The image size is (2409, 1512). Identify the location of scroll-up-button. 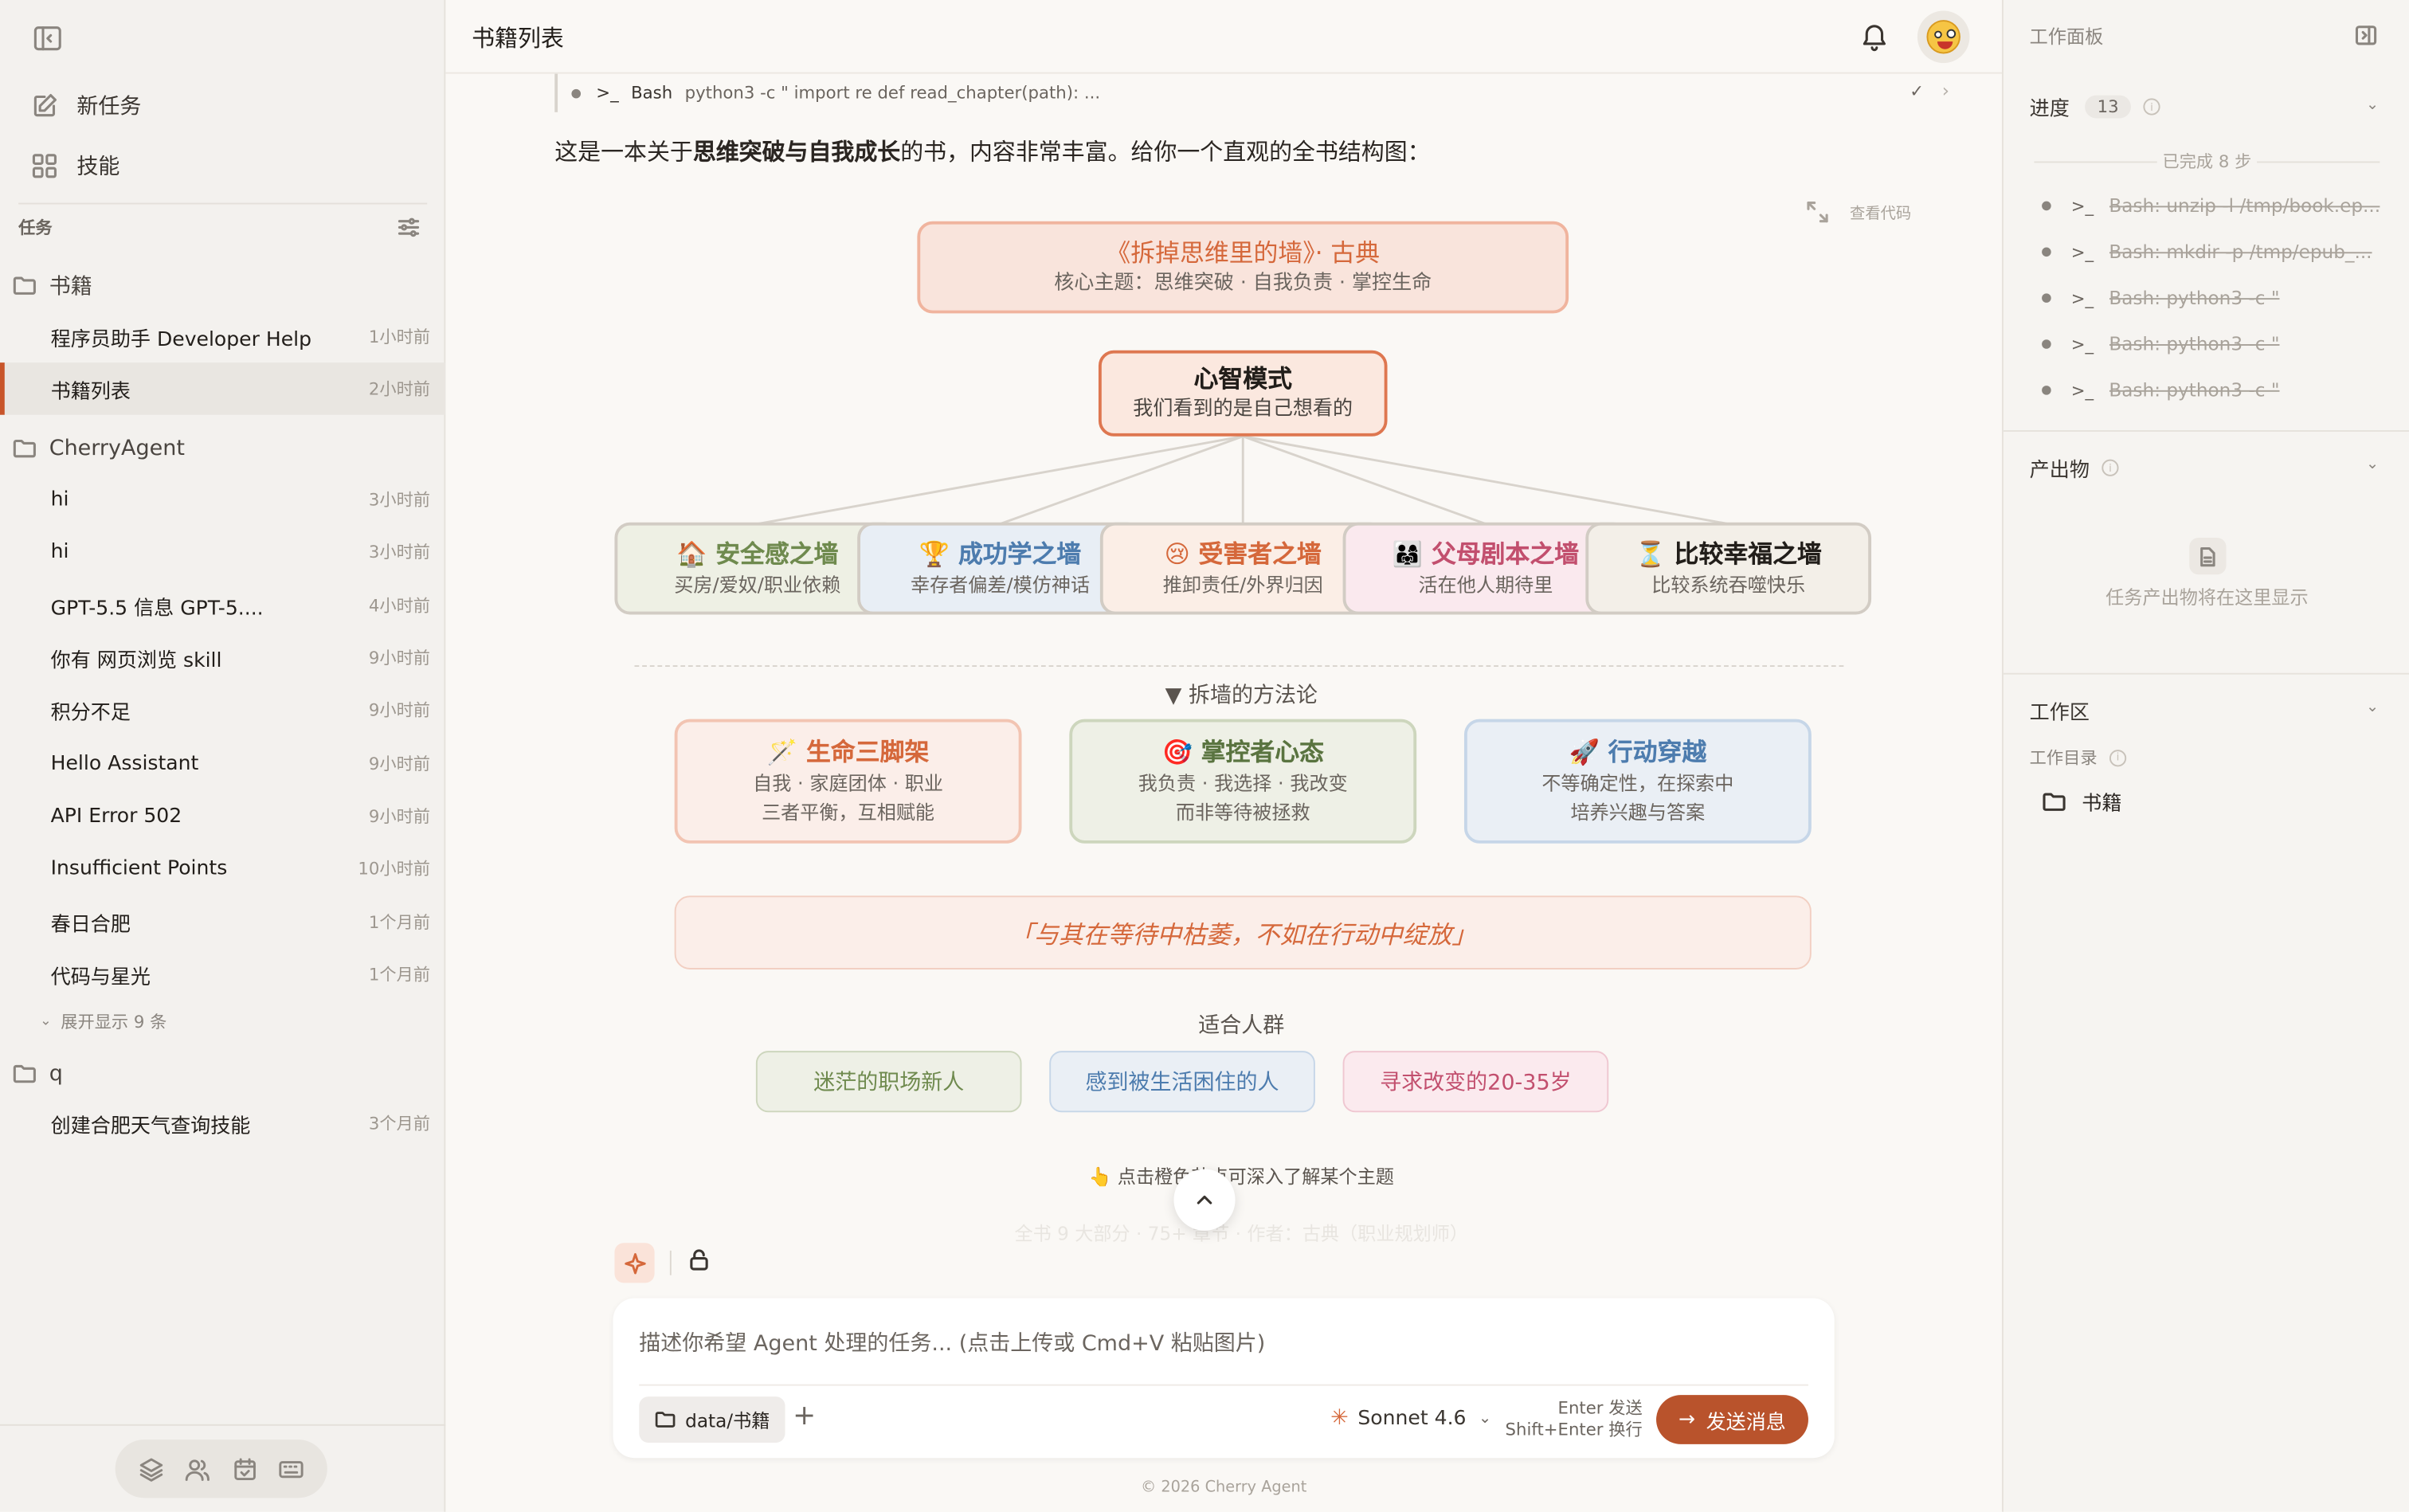
(1204, 1200).